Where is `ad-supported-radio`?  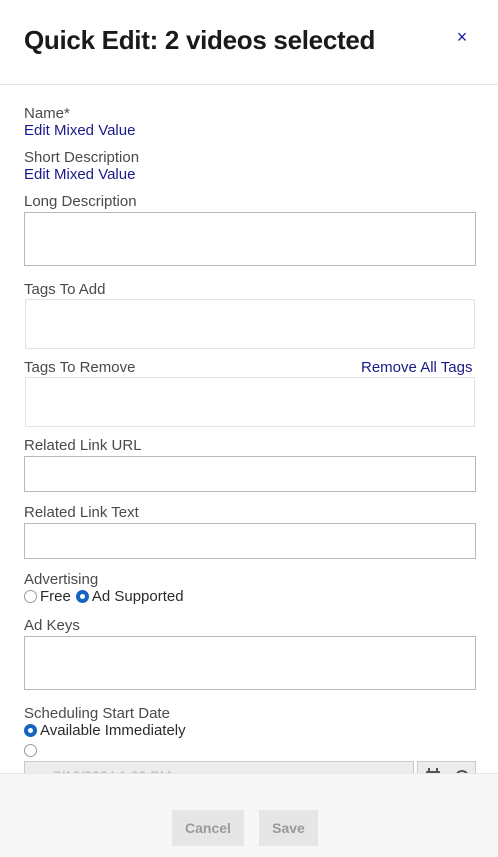
ad-supported-radio is located at coordinates (82, 596).